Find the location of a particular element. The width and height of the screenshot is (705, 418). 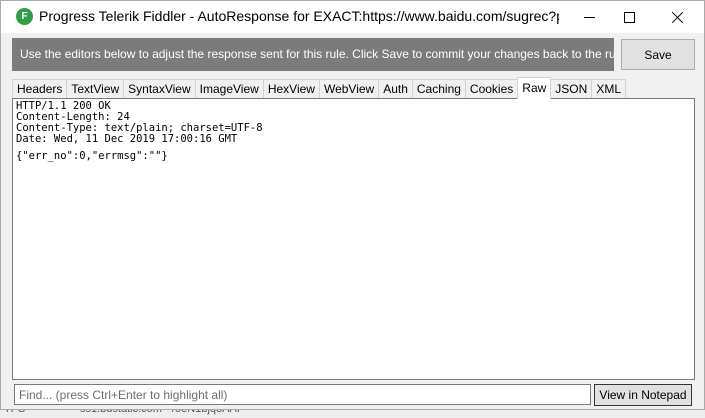

tab-textview: TextView is located at coordinates (95, 89).